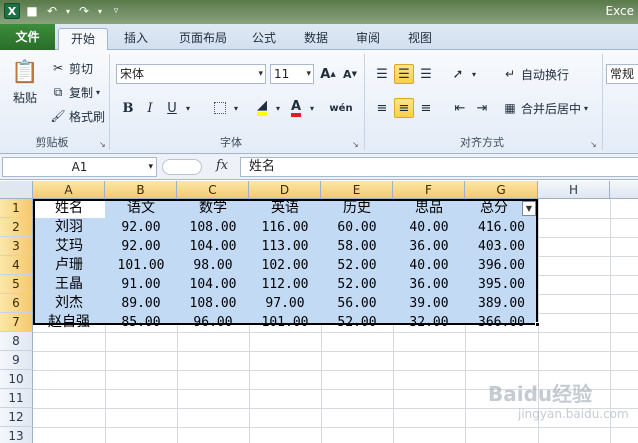 The image size is (638, 443). Describe the element at coordinates (77, 116) in the screenshot. I see `format-painter-button: 🖌 格式刷` at that location.